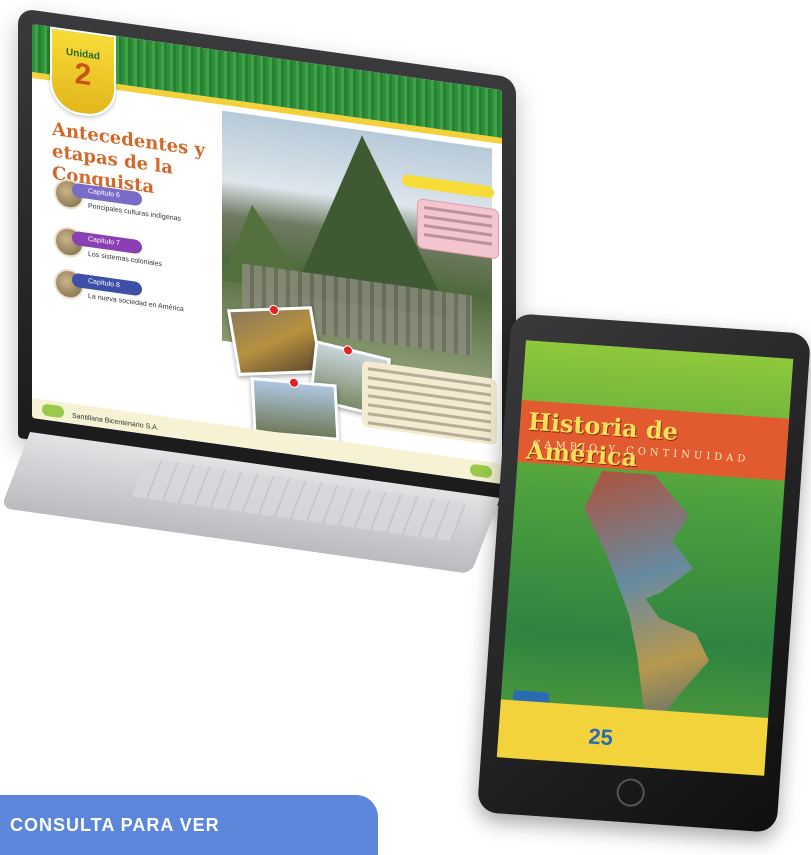 The height and width of the screenshot is (855, 811). I want to click on home-button, so click(630, 792).